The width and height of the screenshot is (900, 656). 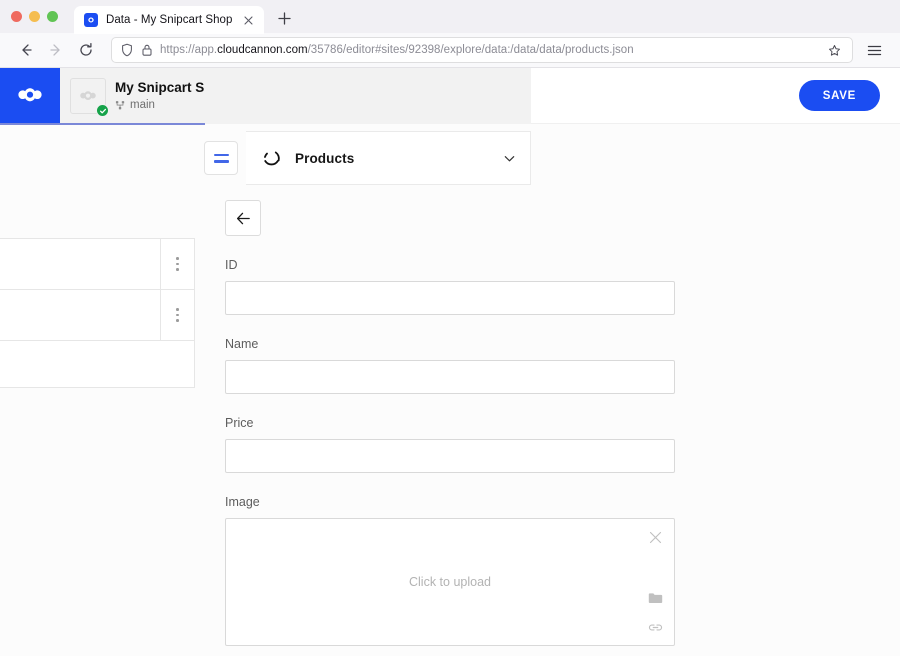 What do you see at coordinates (450, 377) in the screenshot?
I see `name-input` at bounding box center [450, 377].